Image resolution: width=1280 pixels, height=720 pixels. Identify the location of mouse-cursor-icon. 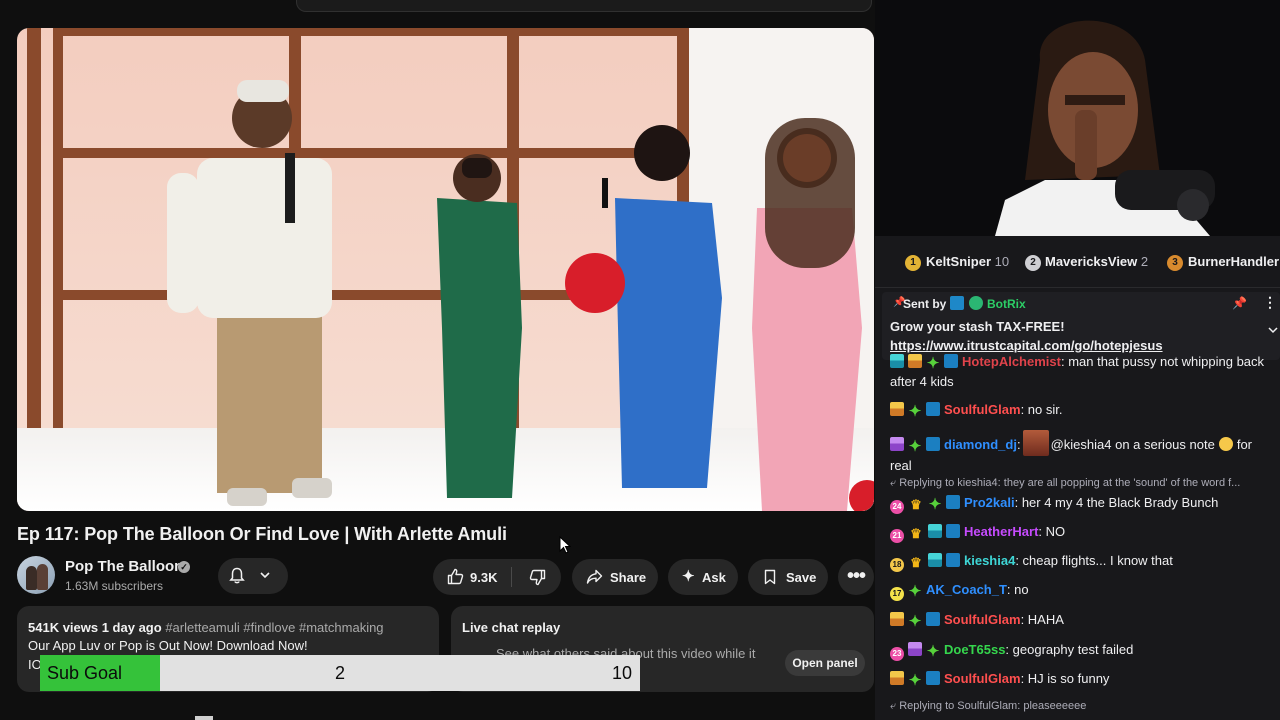
(565, 545).